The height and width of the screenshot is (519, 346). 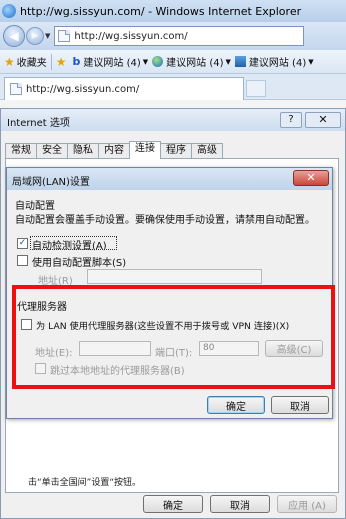 I want to click on forward-arrow-icon: ▶, so click(x=35, y=36).